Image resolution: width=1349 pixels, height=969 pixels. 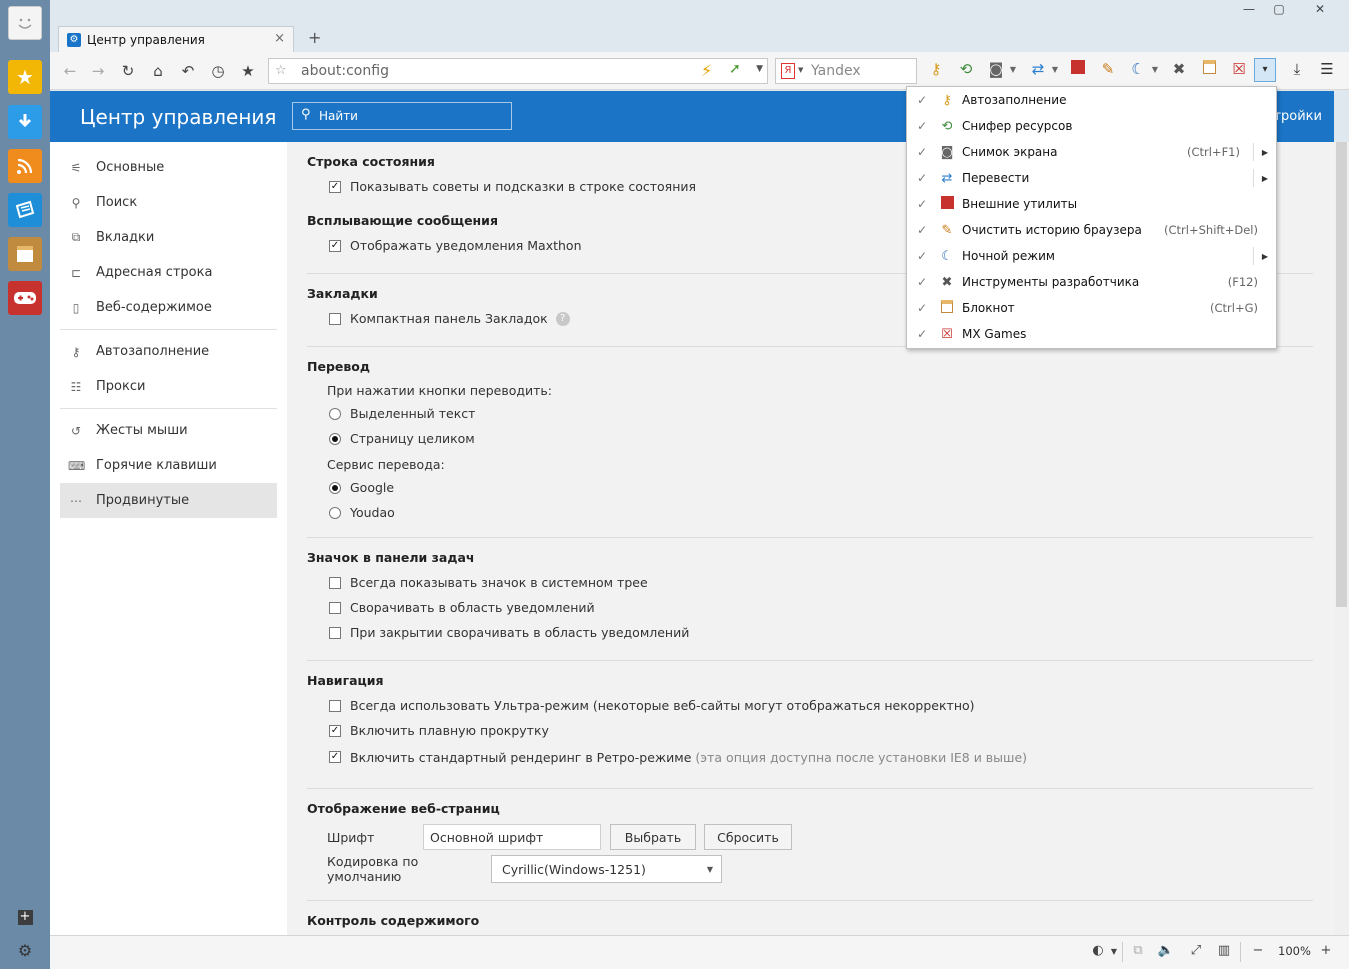 What do you see at coordinates (25, 23) in the screenshot?
I see `avatar` at bounding box center [25, 23].